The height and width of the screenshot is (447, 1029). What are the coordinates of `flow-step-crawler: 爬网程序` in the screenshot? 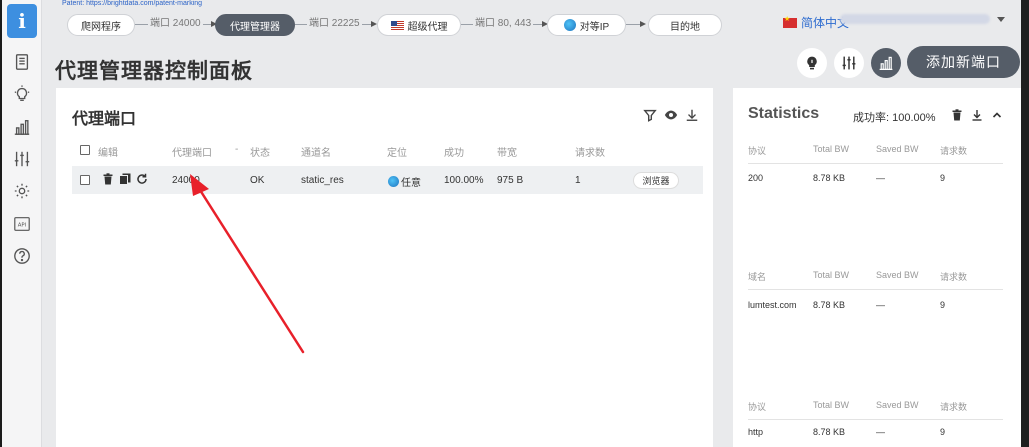 It's located at (101, 25).